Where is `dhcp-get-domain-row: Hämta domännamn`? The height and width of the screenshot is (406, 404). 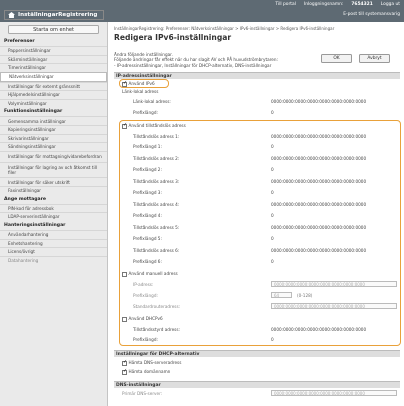
dhcp-get-domain-row: Hämta domännamn is located at coordinates (146, 371).